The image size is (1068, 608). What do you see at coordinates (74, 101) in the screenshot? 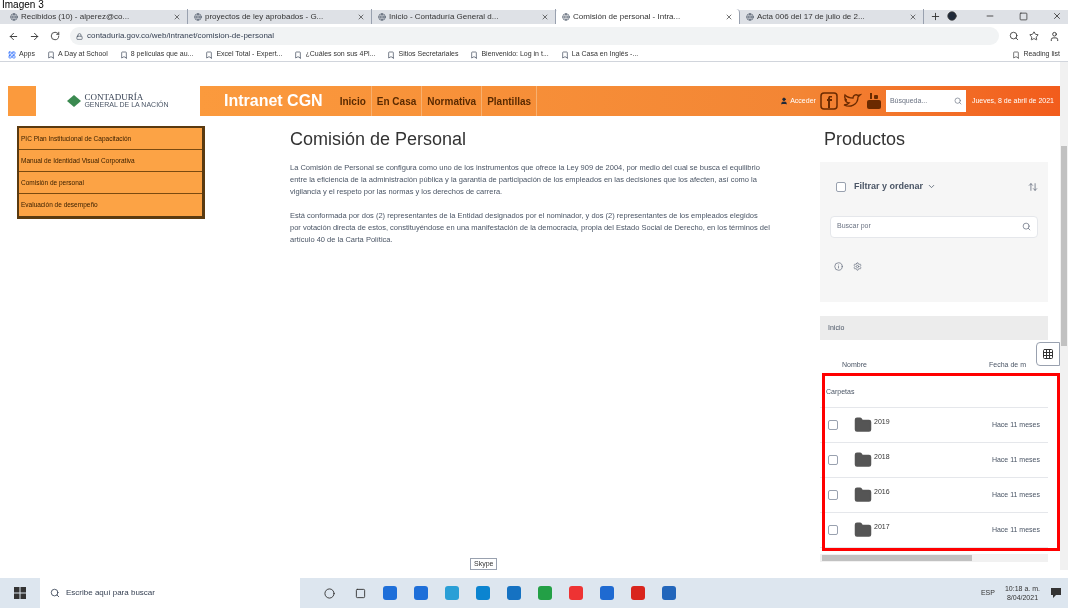
I see `logo-icon` at bounding box center [74, 101].